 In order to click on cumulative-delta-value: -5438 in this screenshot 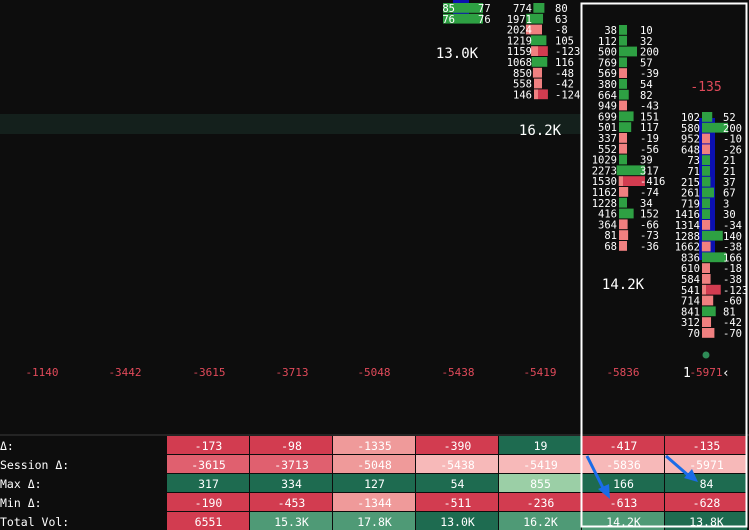, I will do `click(457, 372)`.